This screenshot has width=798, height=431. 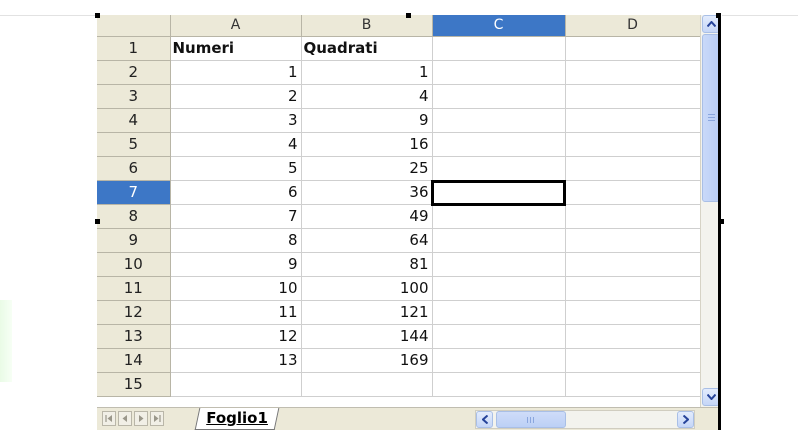 I want to click on cell-b, so click(x=367, y=384).